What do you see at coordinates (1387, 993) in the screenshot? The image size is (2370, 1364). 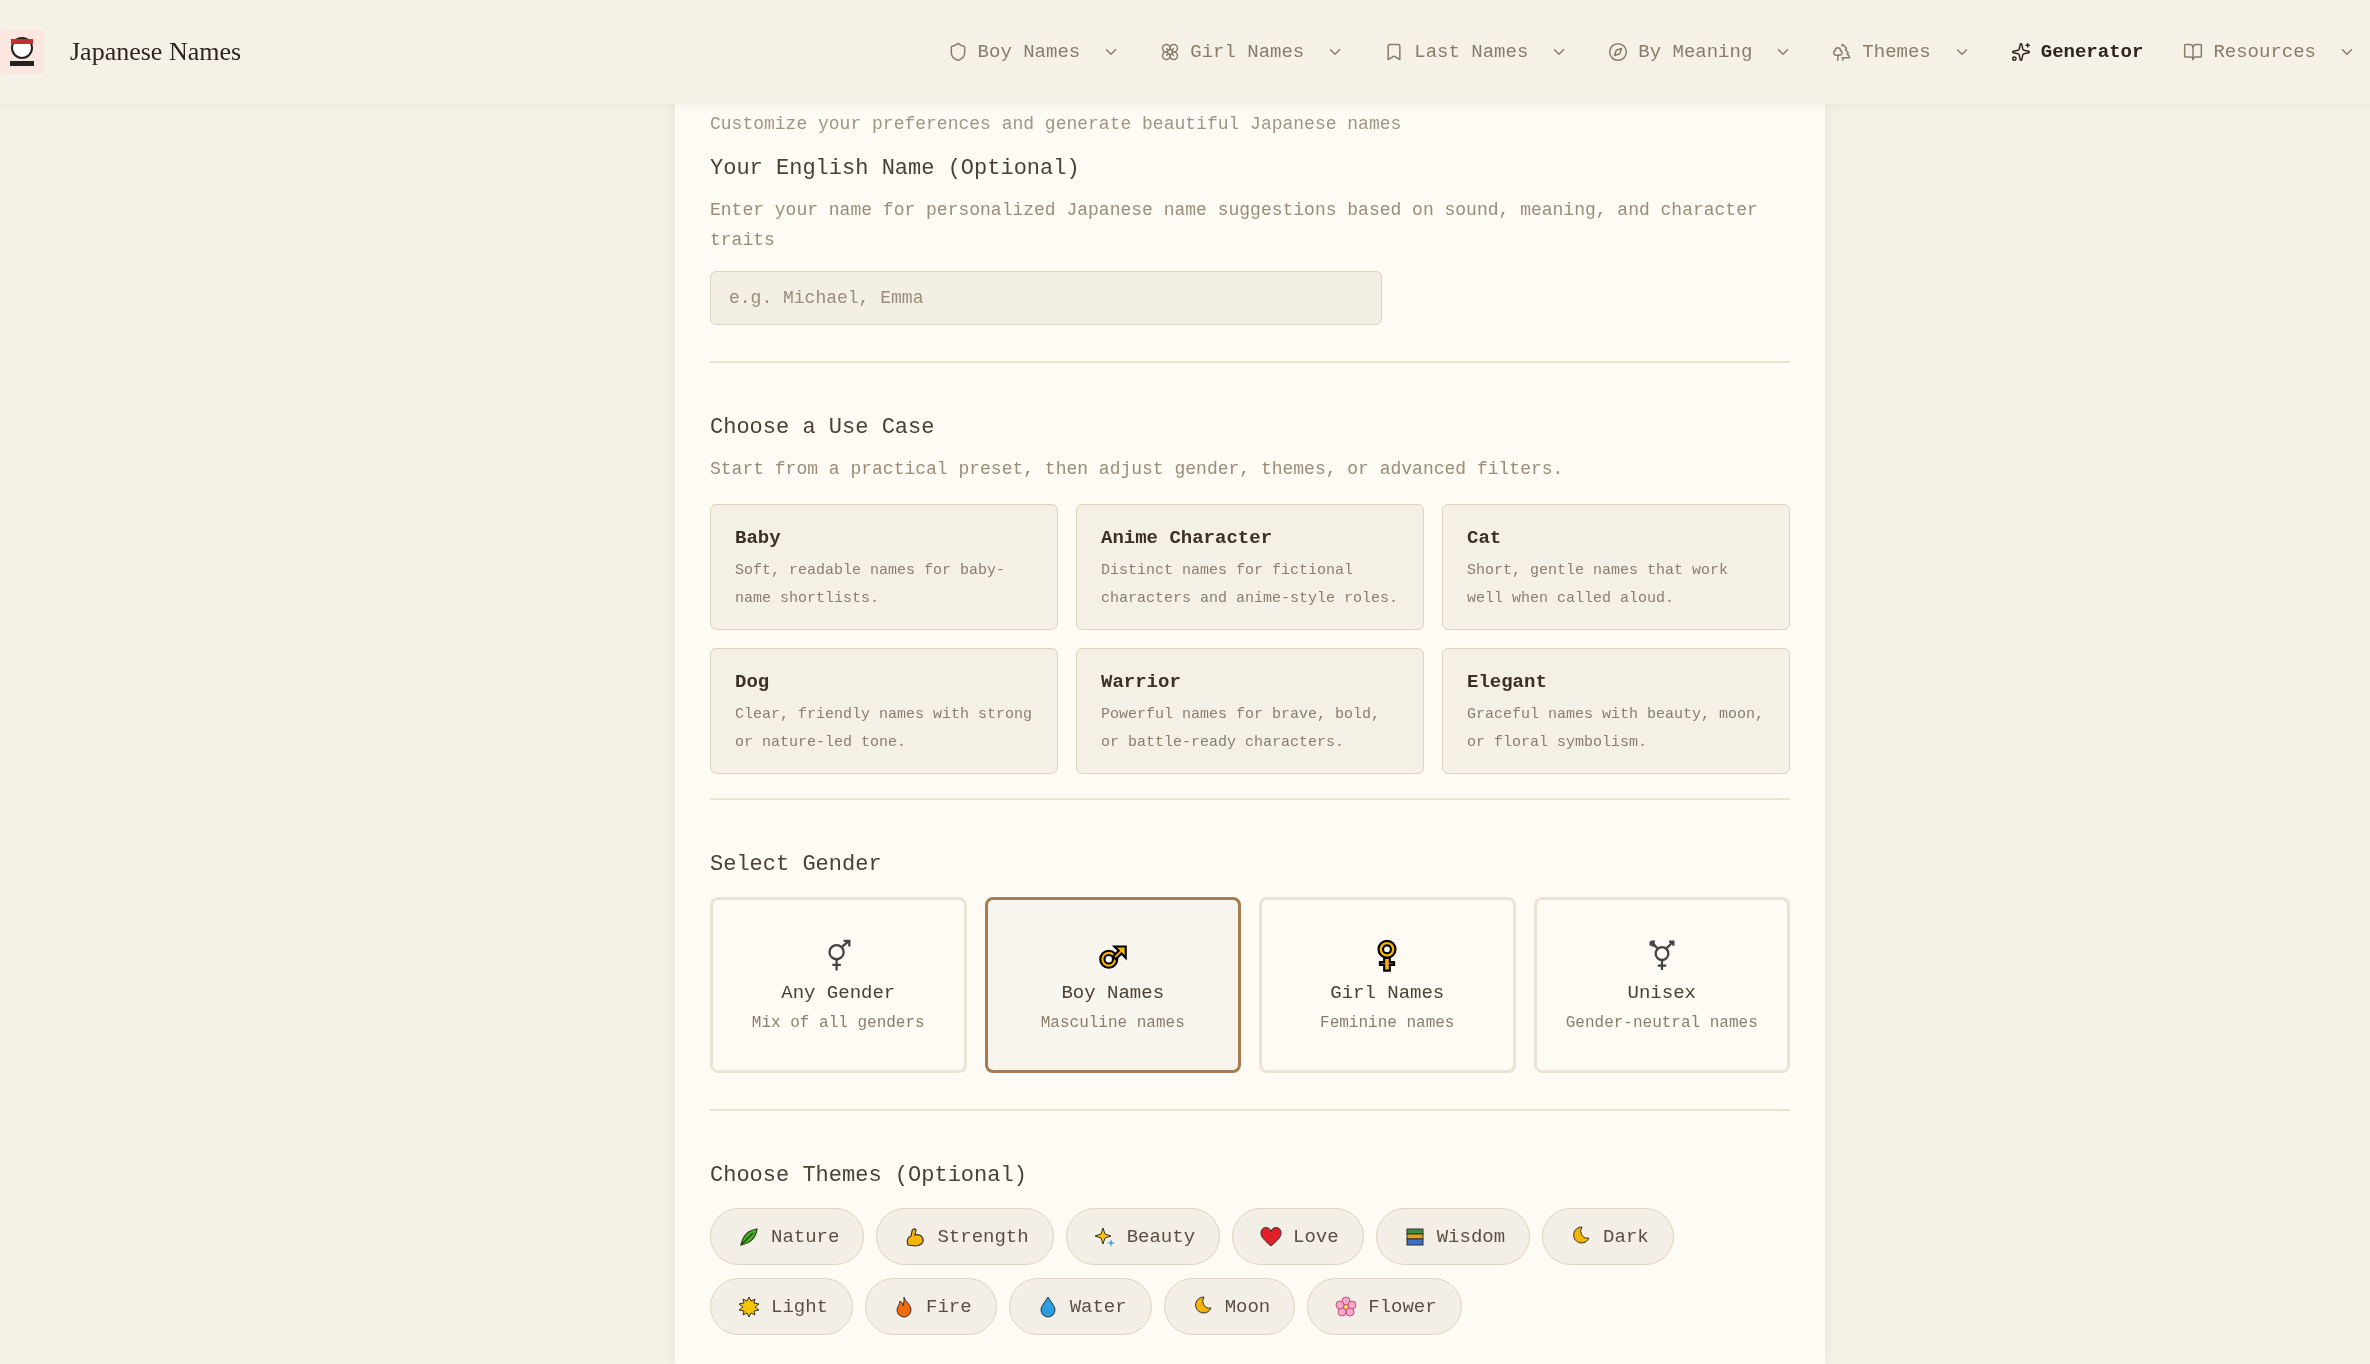 I see `option-label: Girl Names` at bounding box center [1387, 993].